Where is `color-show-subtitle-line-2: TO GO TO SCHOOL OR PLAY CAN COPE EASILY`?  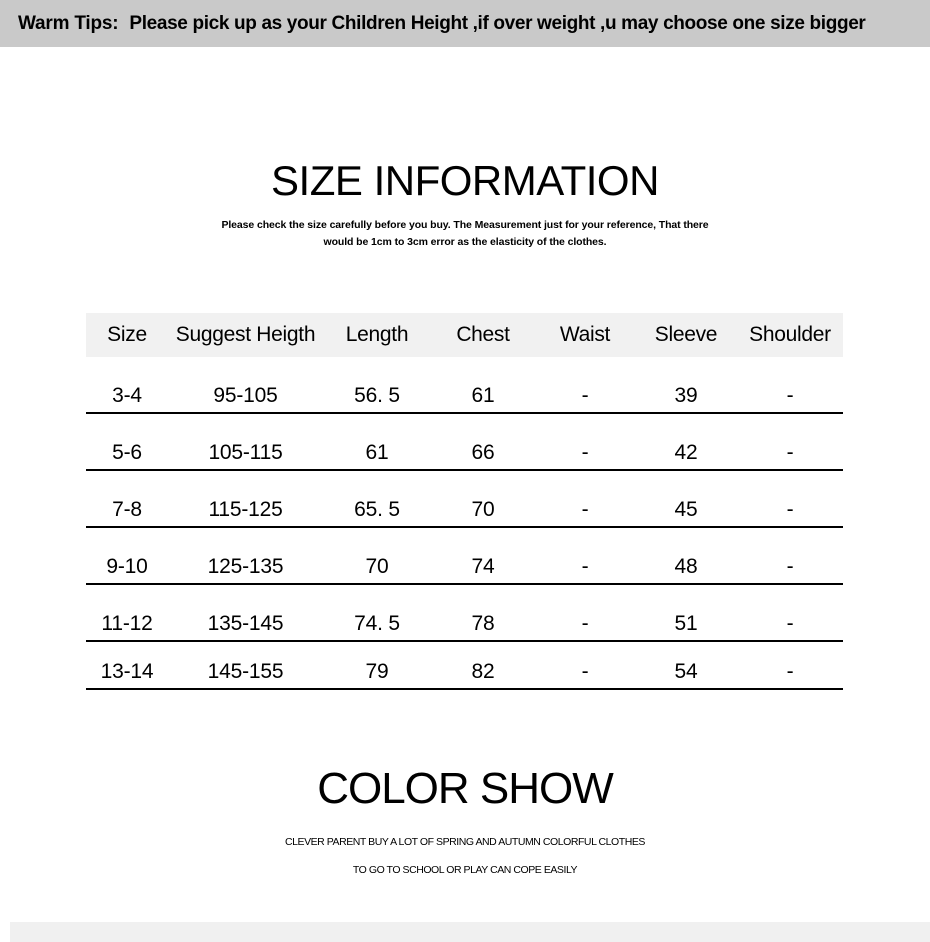 color-show-subtitle-line-2: TO GO TO SCHOOL OR PLAY CAN COPE EASILY is located at coordinates (465, 870).